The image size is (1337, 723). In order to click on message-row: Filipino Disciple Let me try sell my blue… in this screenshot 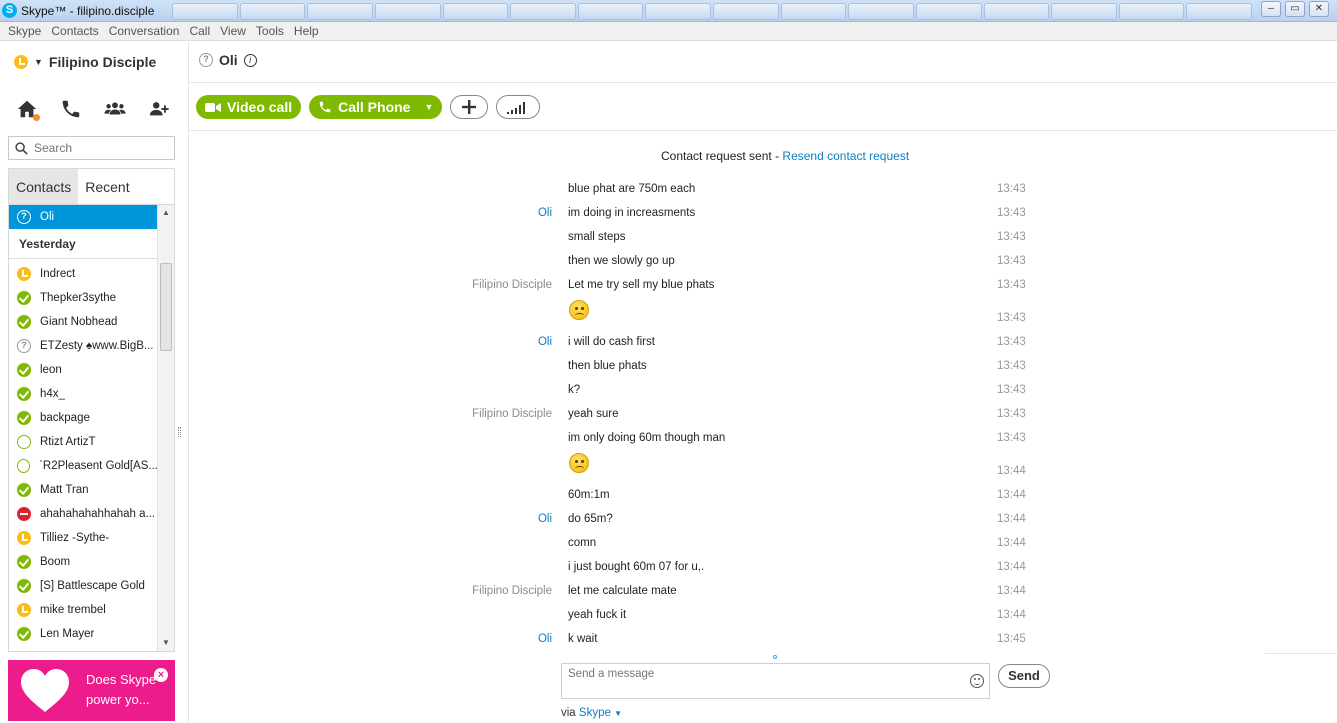, I will do `click(763, 286)`.